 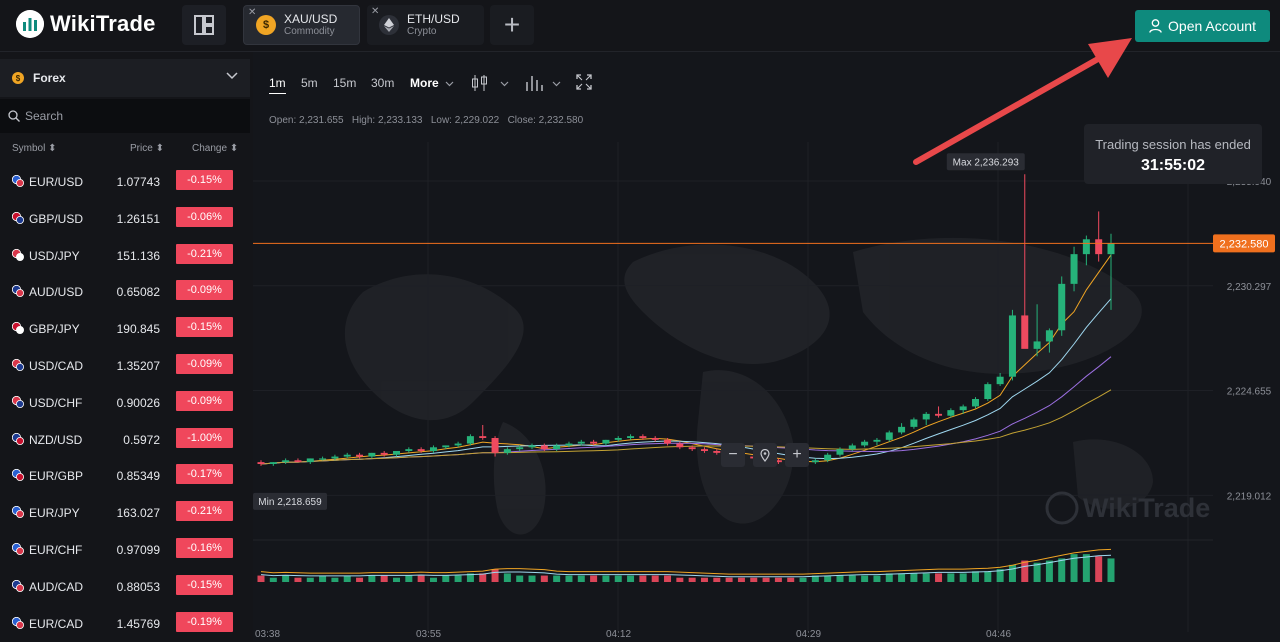 I want to click on category-label: Forex, so click(x=49, y=78).